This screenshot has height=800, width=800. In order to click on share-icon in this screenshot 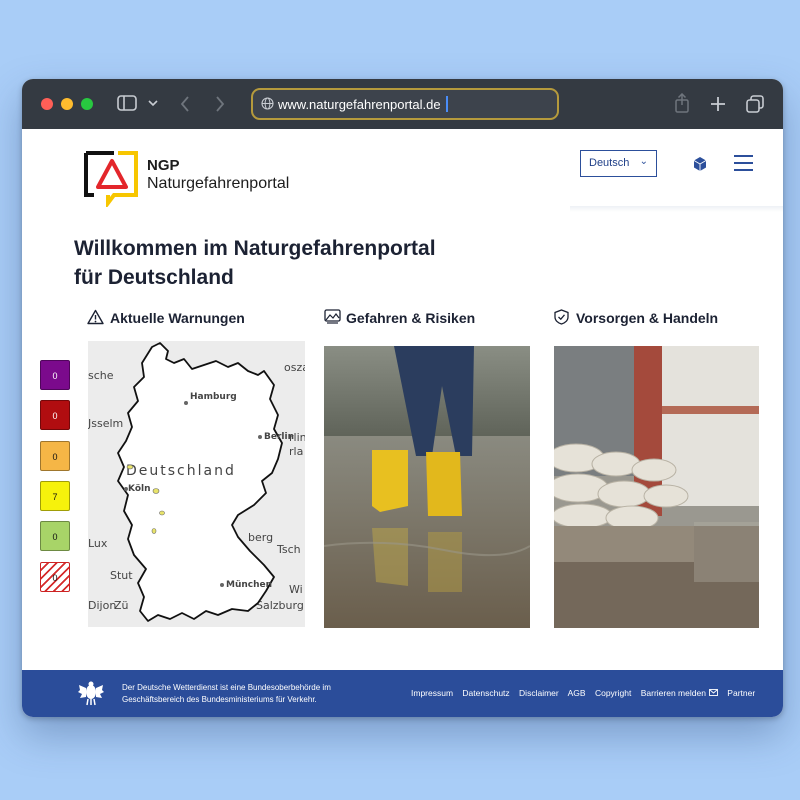, I will do `click(682, 103)`.